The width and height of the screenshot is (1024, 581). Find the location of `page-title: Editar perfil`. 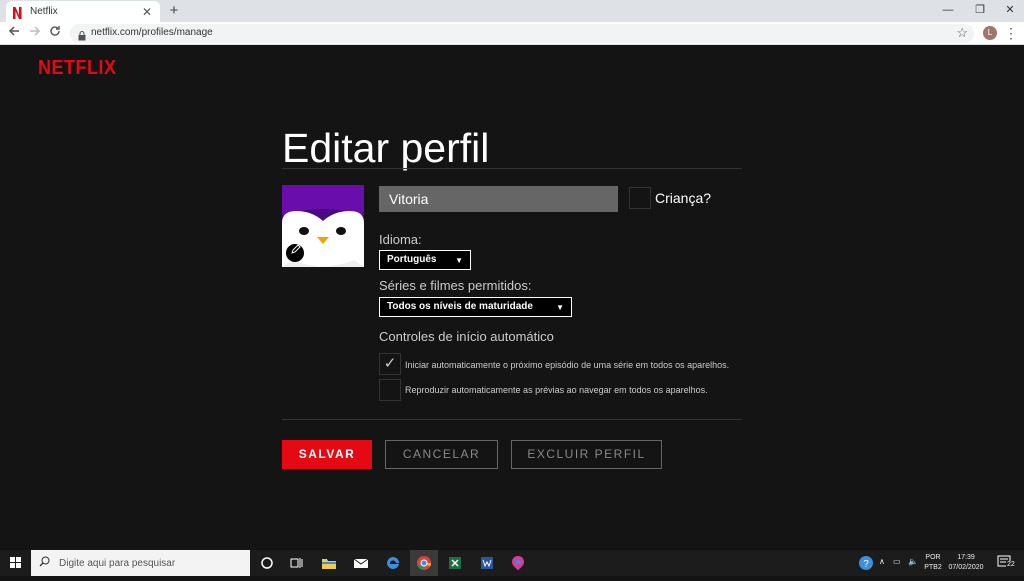

page-title: Editar perfil is located at coordinates (386, 148).